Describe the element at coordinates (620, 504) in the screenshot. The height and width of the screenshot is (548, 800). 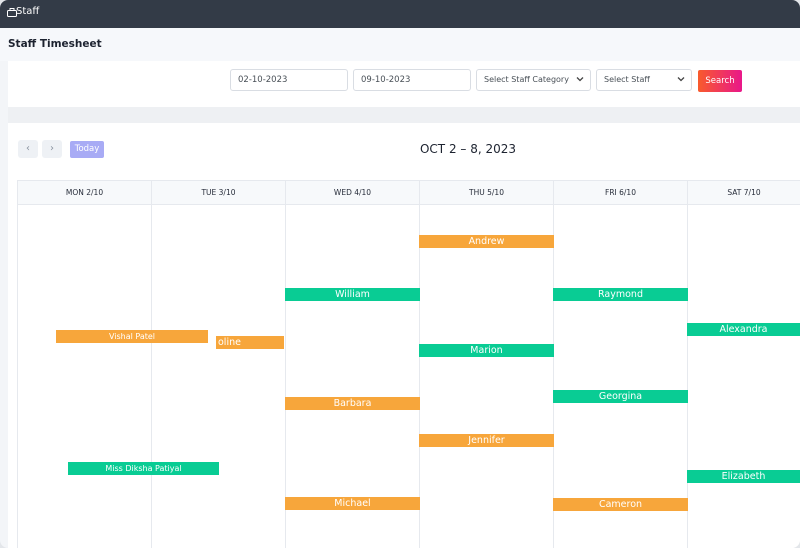
I see `shift-event: Cameron` at that location.